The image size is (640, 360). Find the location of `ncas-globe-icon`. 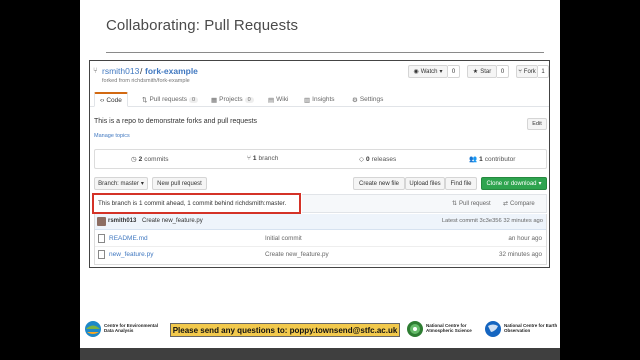

ncas-globe-icon is located at coordinates (415, 329).